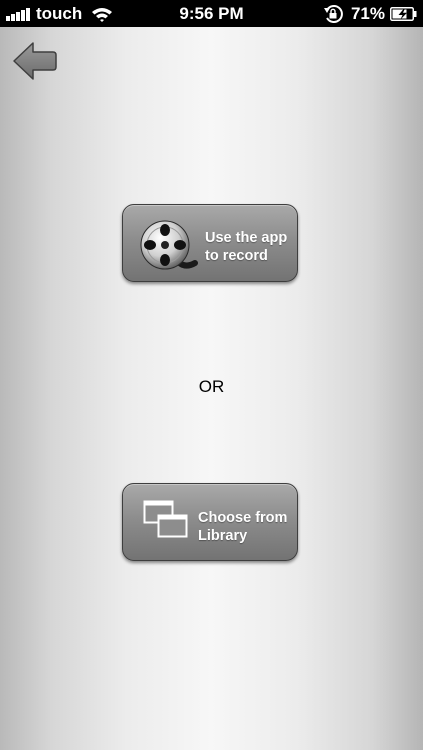  I want to click on status-right: 71%, so click(370, 13).